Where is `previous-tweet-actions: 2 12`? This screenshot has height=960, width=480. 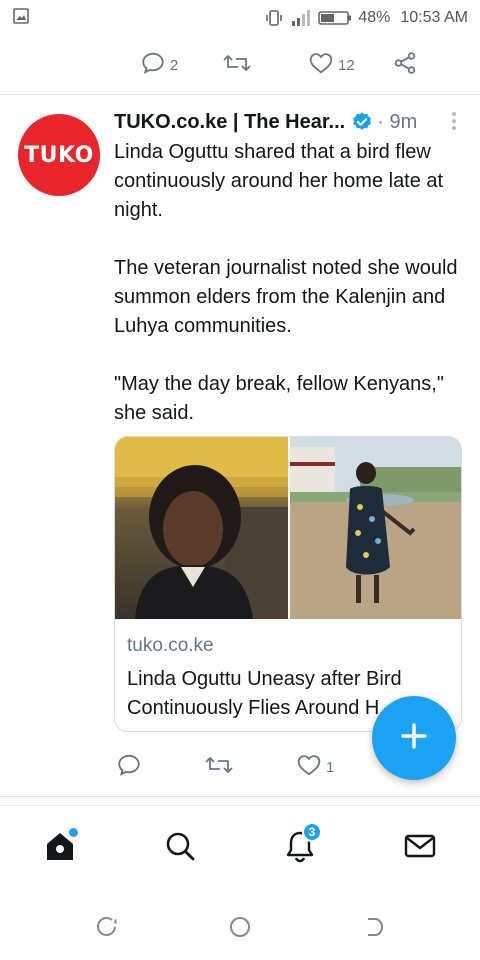
previous-tweet-actions: 2 12 is located at coordinates (240, 64).